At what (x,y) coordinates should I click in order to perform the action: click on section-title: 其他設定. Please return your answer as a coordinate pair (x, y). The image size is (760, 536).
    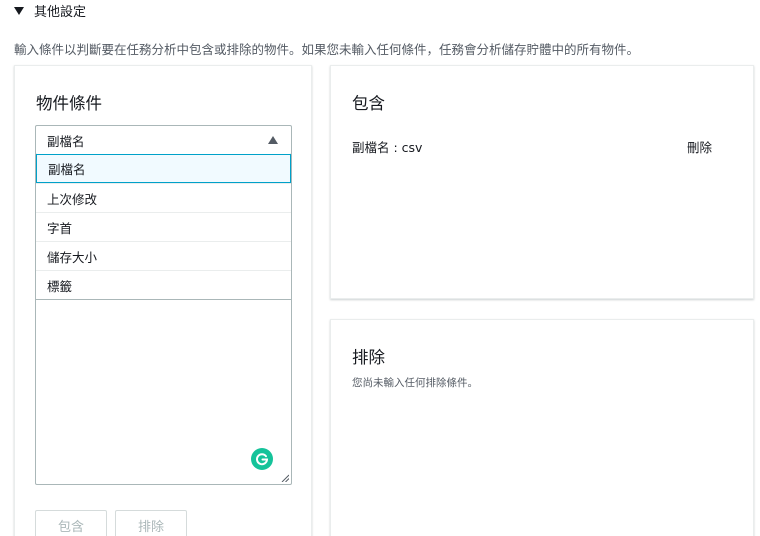
    Looking at the image, I should click on (60, 12).